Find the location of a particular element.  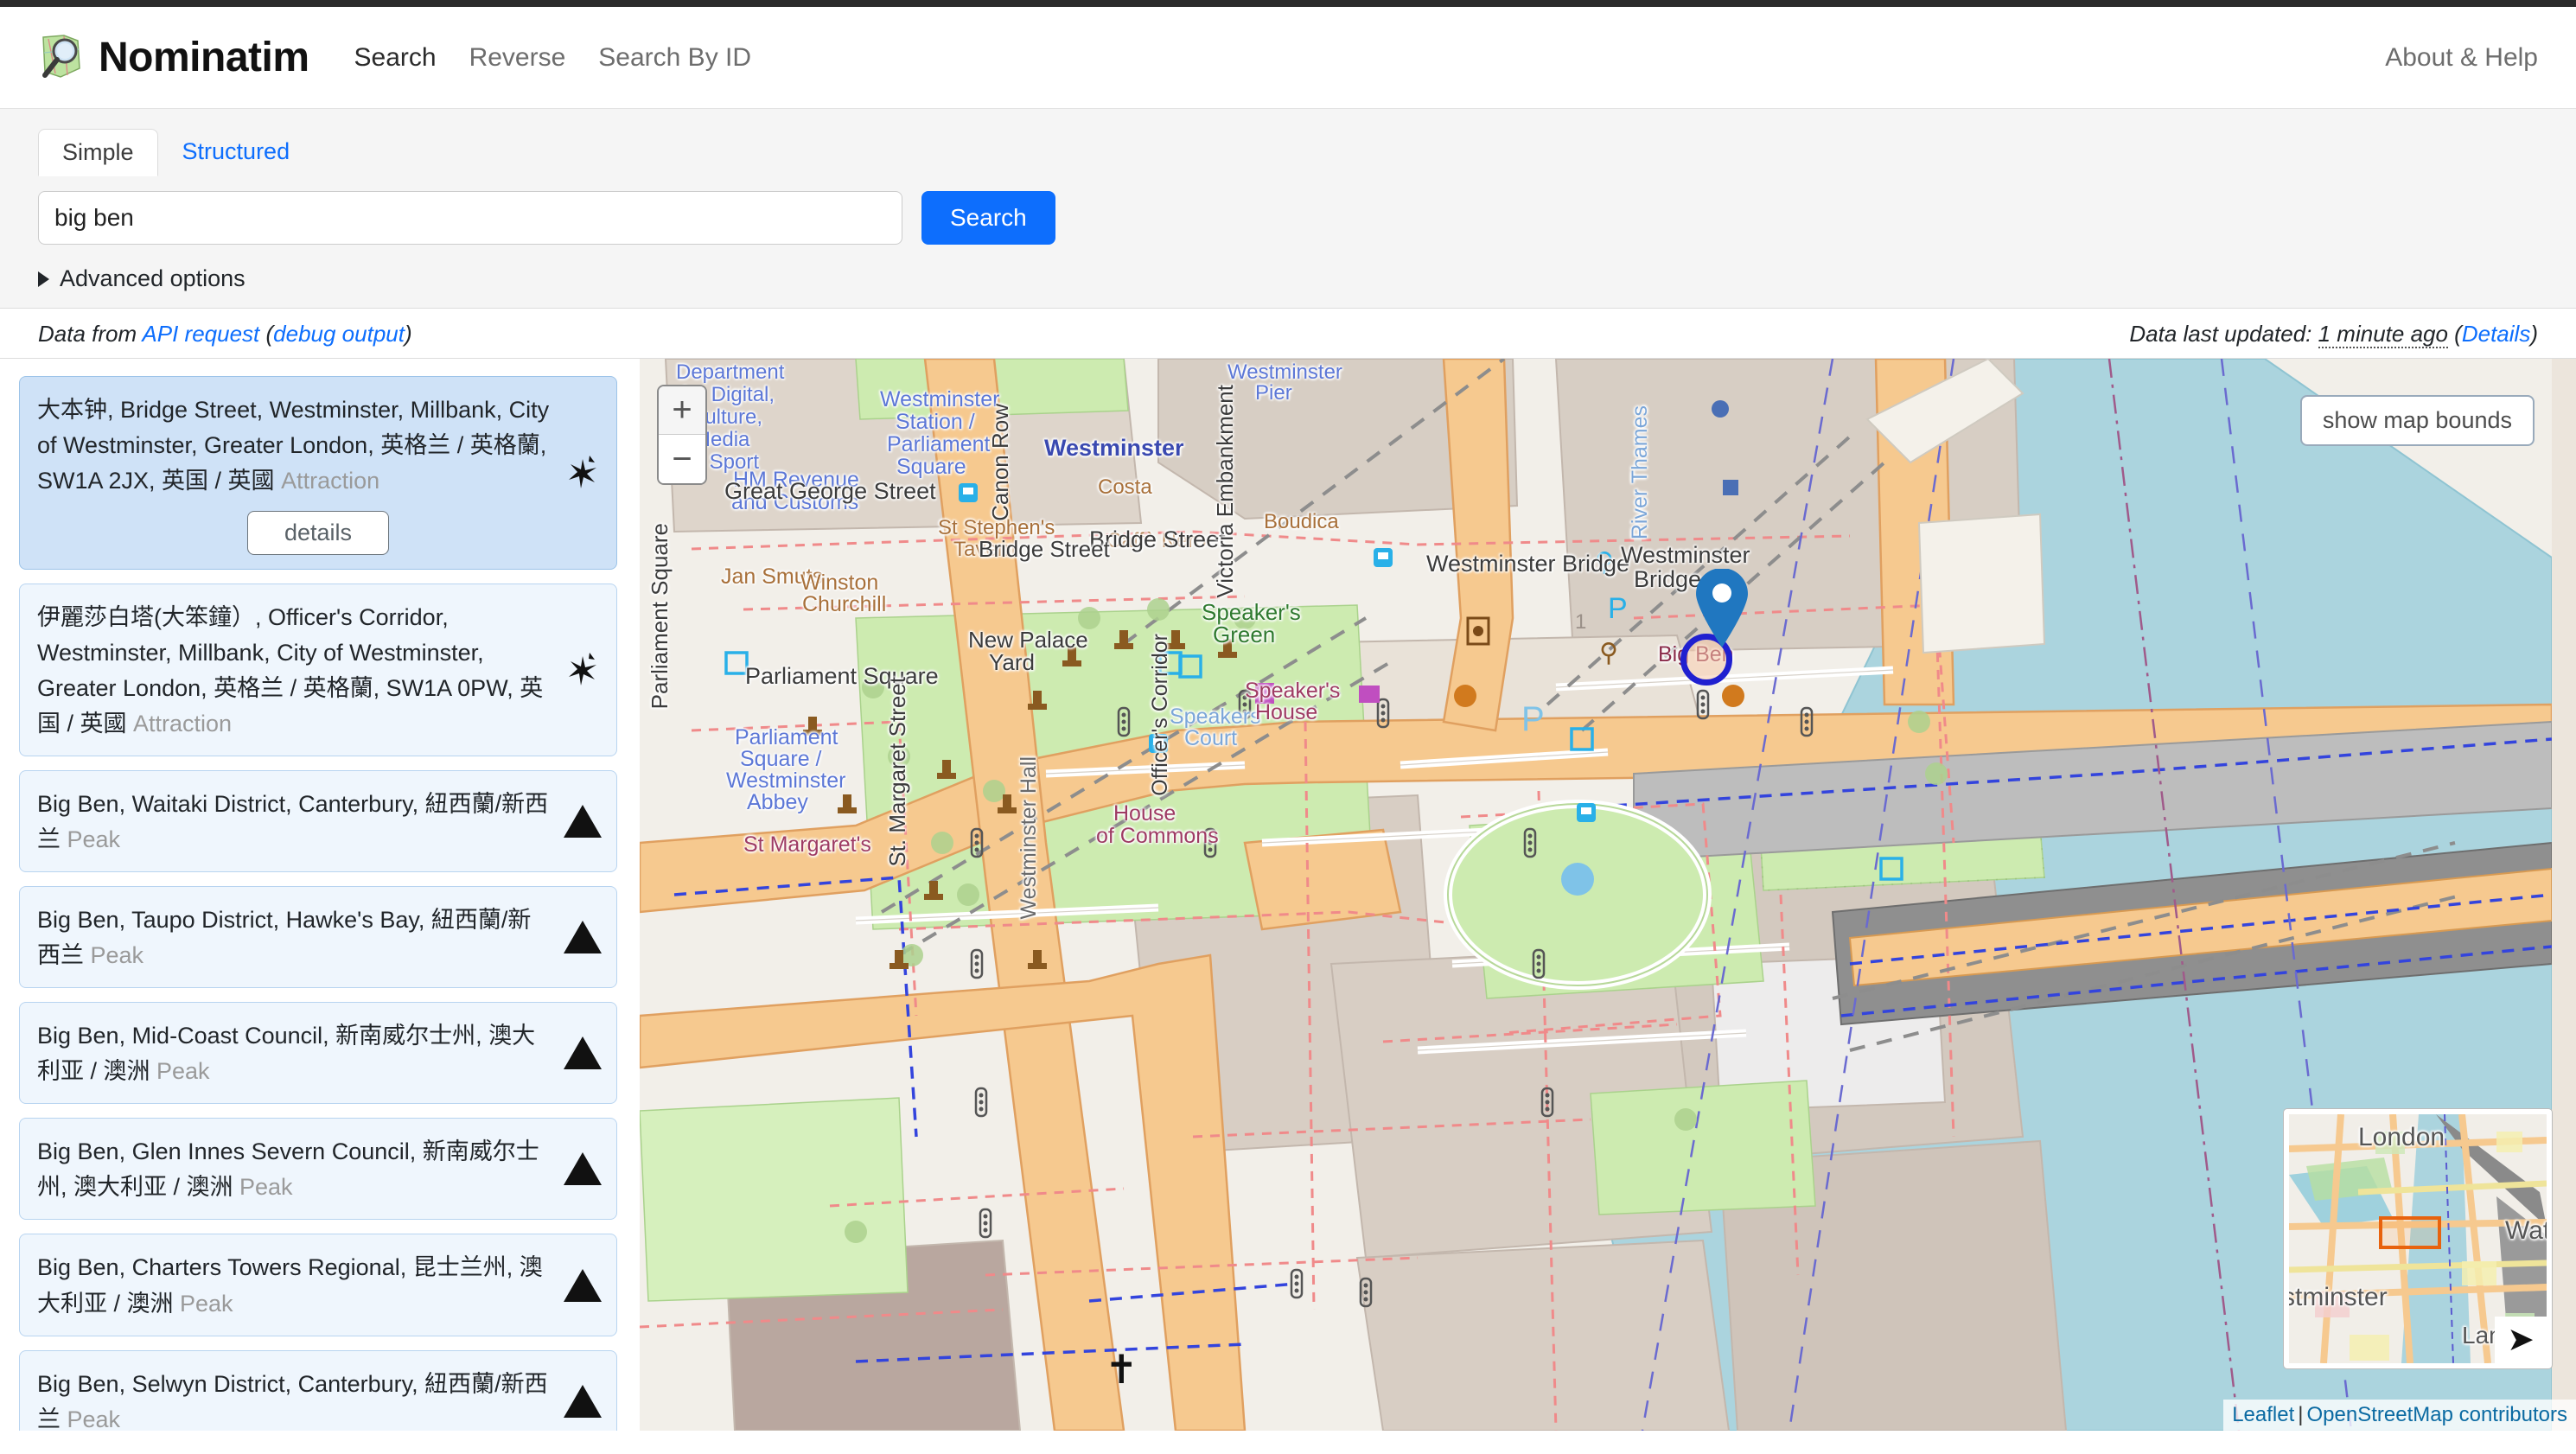

data-source-info: Data from API request (debug output) is located at coordinates (225, 335).